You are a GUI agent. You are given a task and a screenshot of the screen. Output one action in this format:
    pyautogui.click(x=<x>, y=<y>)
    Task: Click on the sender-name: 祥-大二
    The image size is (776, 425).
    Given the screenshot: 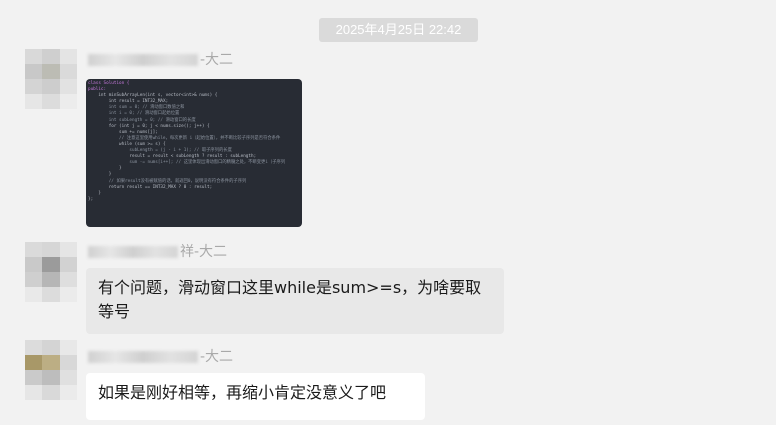 What is the action you would take?
    pyautogui.click(x=157, y=252)
    